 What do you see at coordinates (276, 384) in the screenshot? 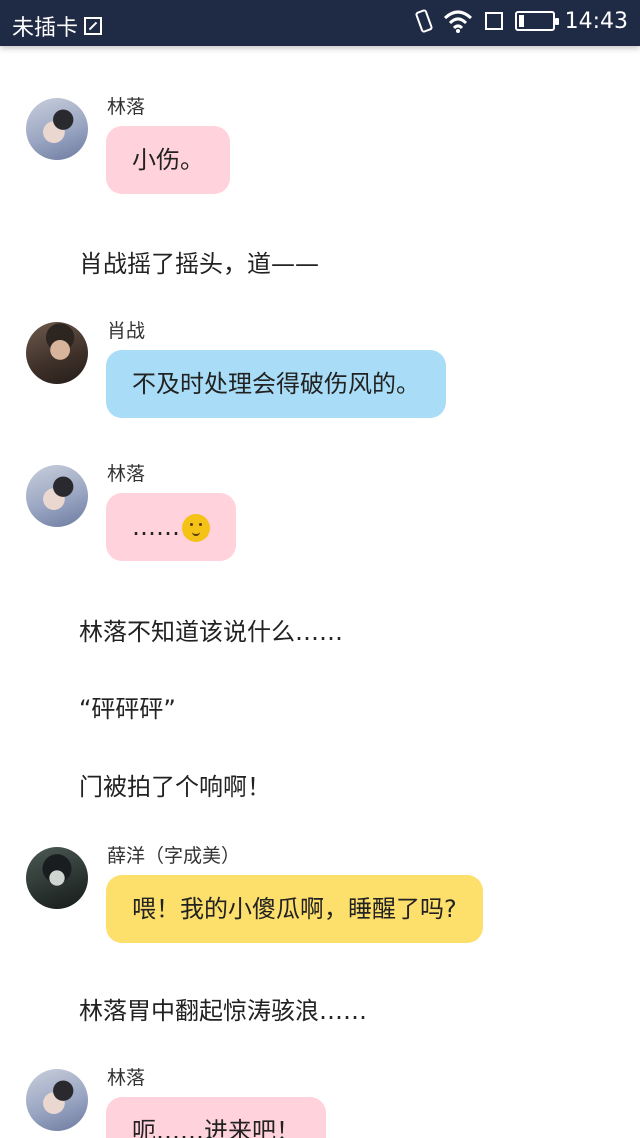
I see `message-bubble: 不及时处理会得破伤风的。` at bounding box center [276, 384].